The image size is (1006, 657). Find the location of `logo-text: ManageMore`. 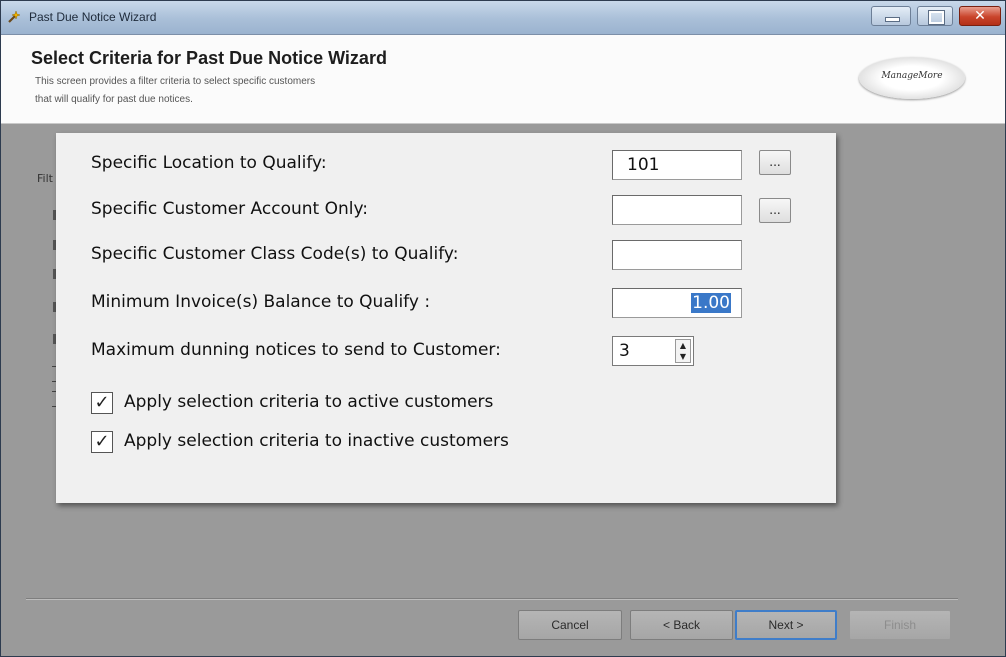

logo-text: ManageMore is located at coordinates (912, 76).